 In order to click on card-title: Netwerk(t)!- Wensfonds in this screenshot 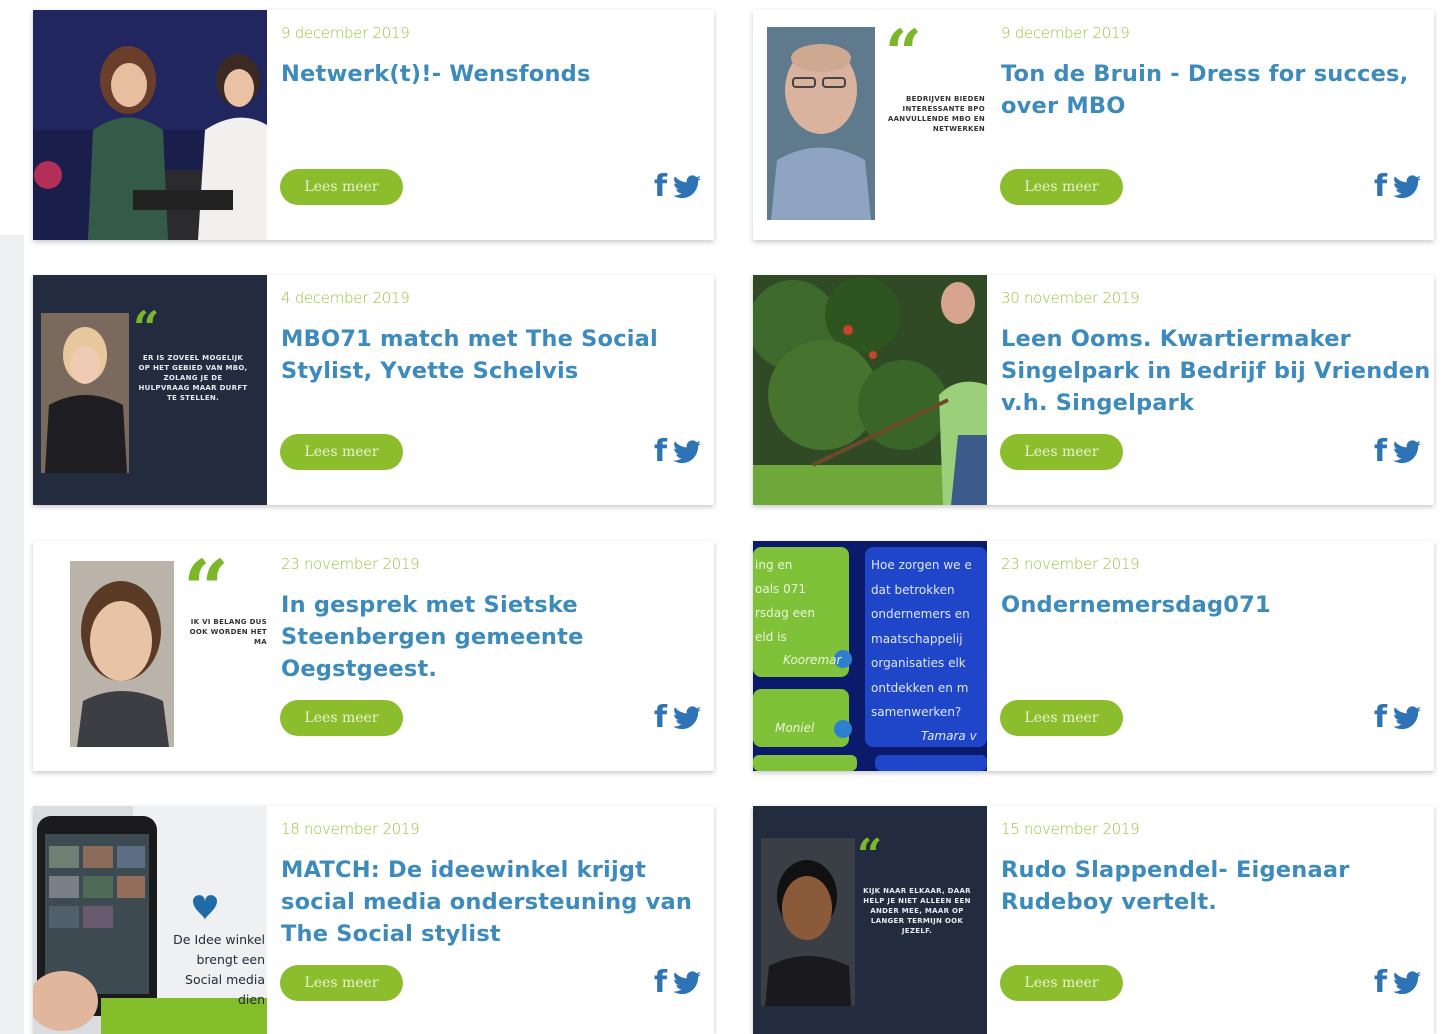, I will do `click(496, 74)`.